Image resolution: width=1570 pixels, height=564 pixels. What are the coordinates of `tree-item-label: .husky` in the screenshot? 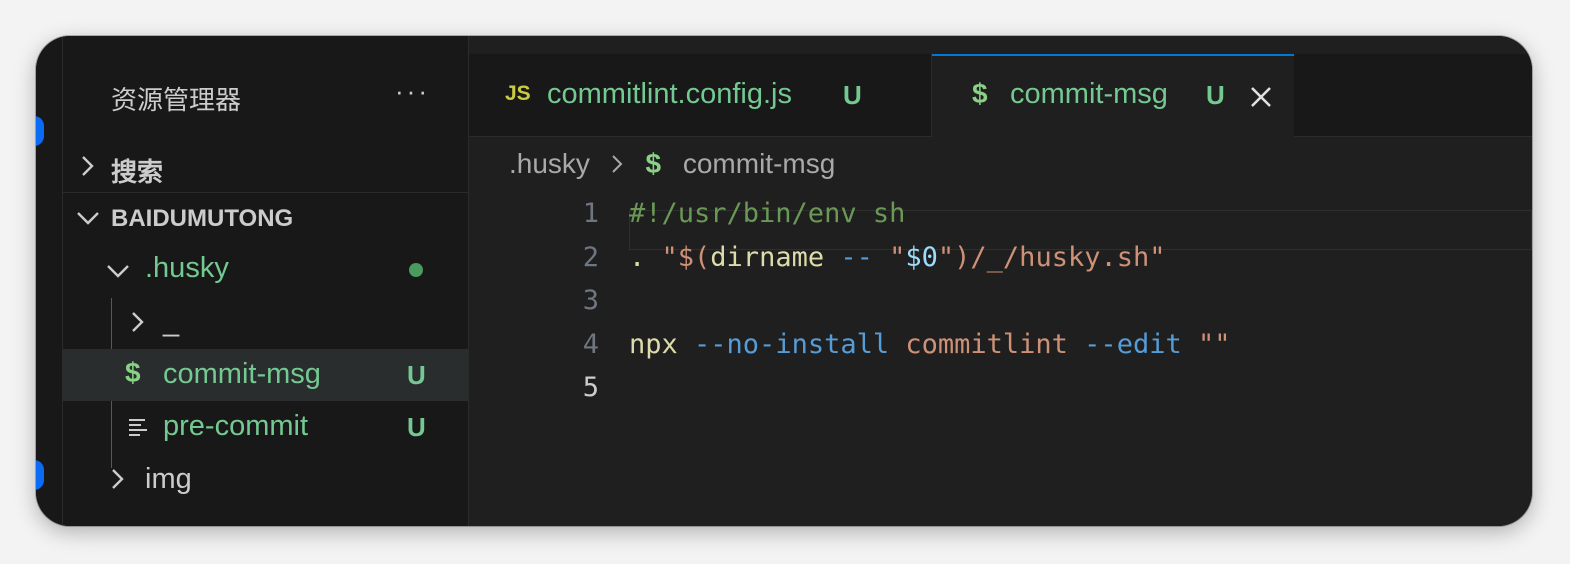 It's located at (187, 268).